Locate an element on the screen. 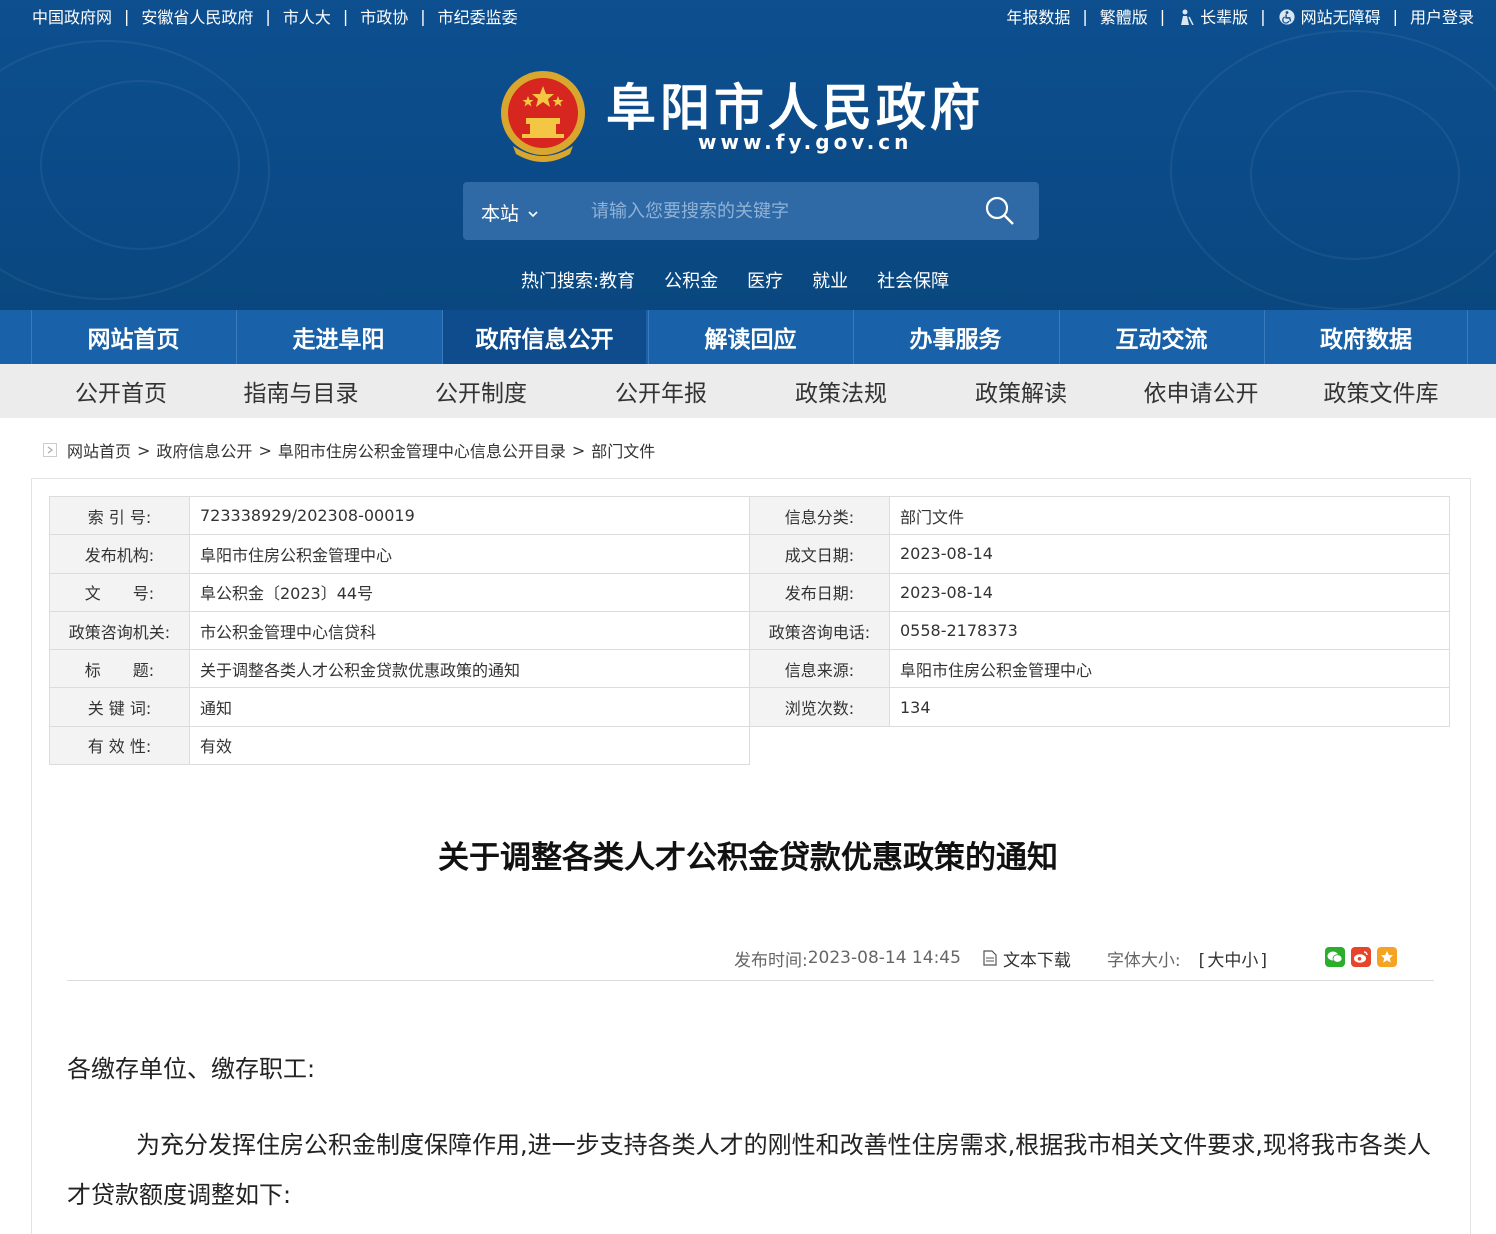  hot-search: 热门搜索: 教育 公积金 医疗 就业 社会保障 is located at coordinates (749, 280).